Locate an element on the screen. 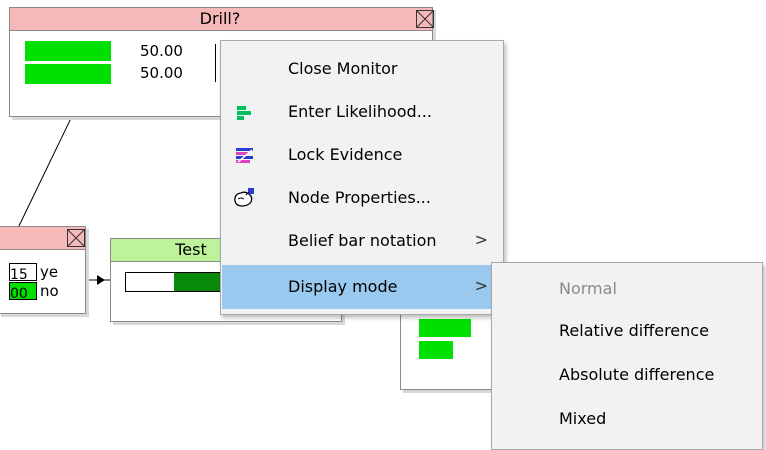 This screenshot has width=766, height=450. submenu-item-mixed: Mixed is located at coordinates (627, 419).